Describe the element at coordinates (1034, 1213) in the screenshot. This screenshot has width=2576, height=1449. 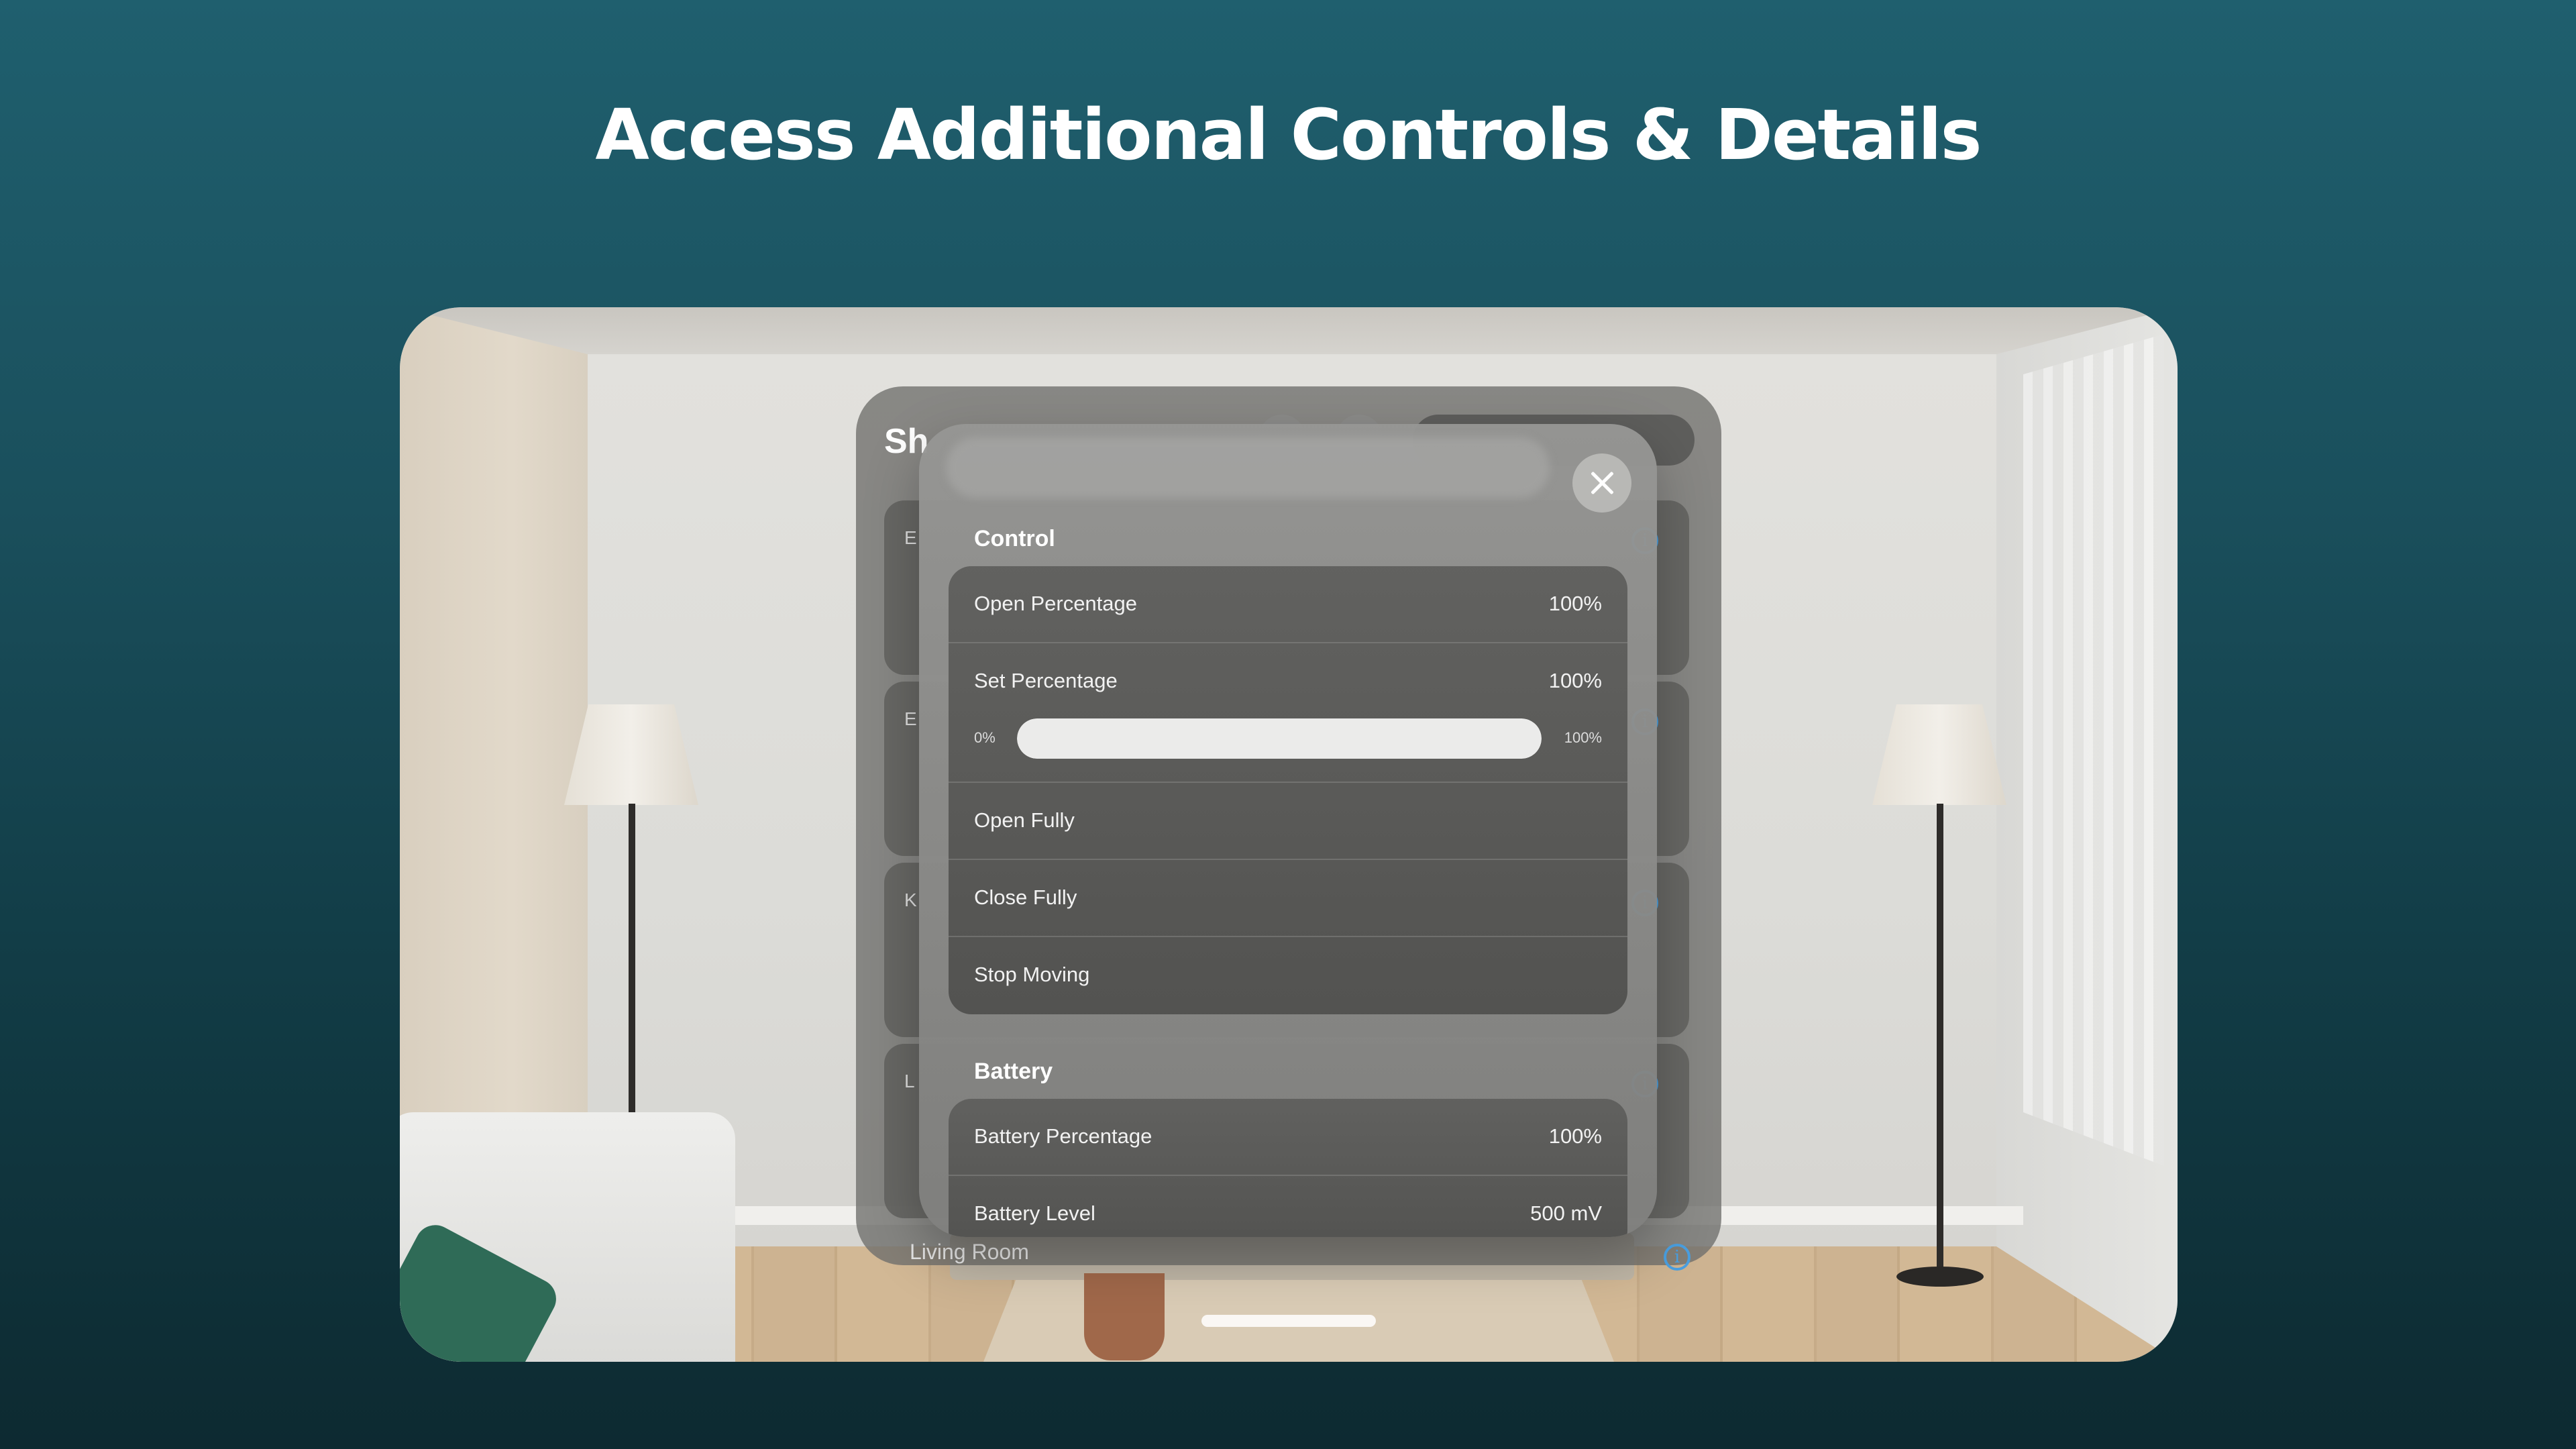
I see `battery-level-label: Battery Level` at that location.